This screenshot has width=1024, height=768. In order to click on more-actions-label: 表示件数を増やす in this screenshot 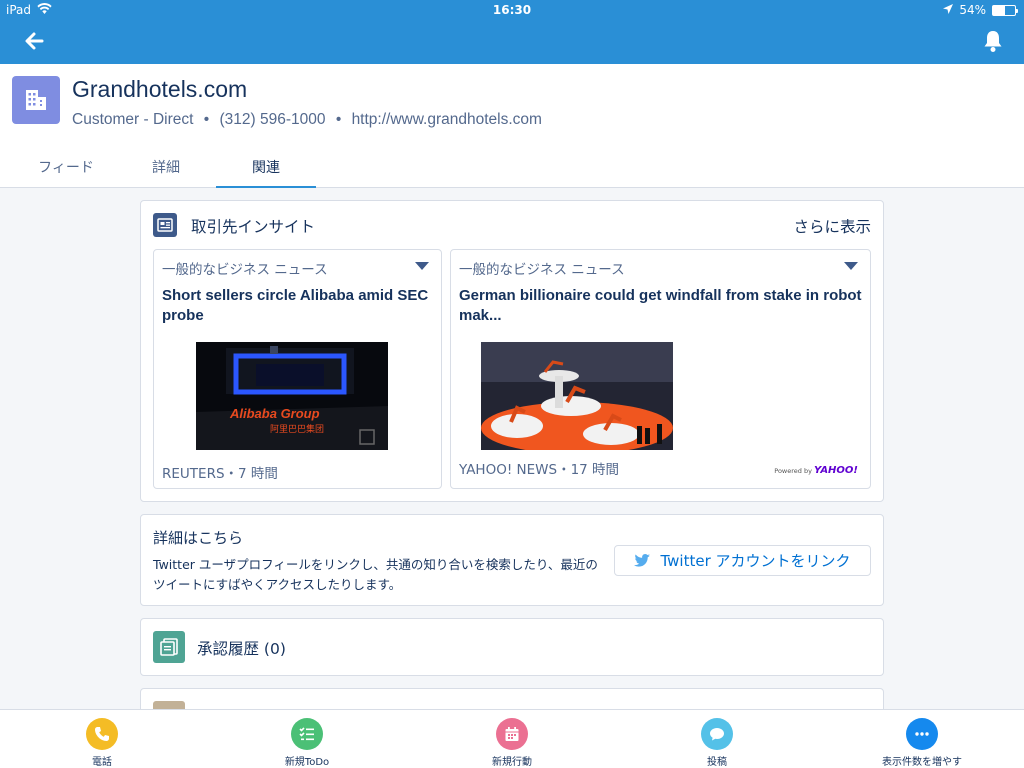, I will do `click(922, 762)`.